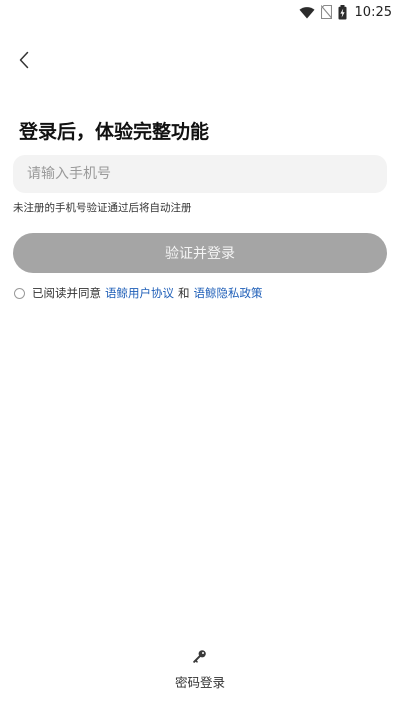  What do you see at coordinates (200, 253) in the screenshot?
I see `verify-login-button: 验证并登录` at bounding box center [200, 253].